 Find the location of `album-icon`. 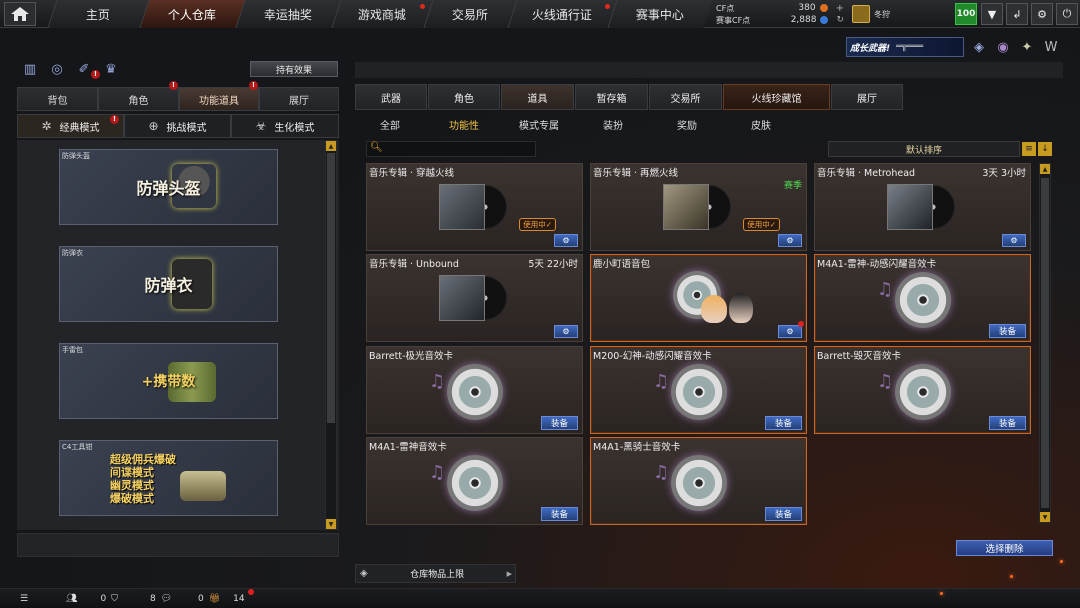

album-icon is located at coordinates (474, 298).